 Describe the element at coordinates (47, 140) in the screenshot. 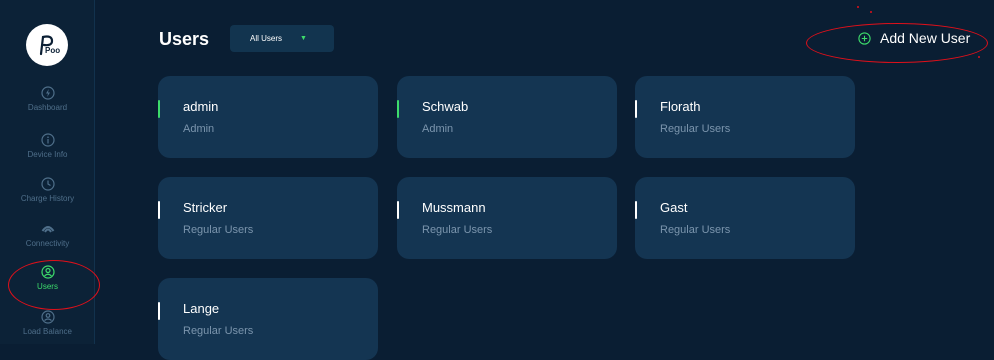

I see `info-icon` at that location.